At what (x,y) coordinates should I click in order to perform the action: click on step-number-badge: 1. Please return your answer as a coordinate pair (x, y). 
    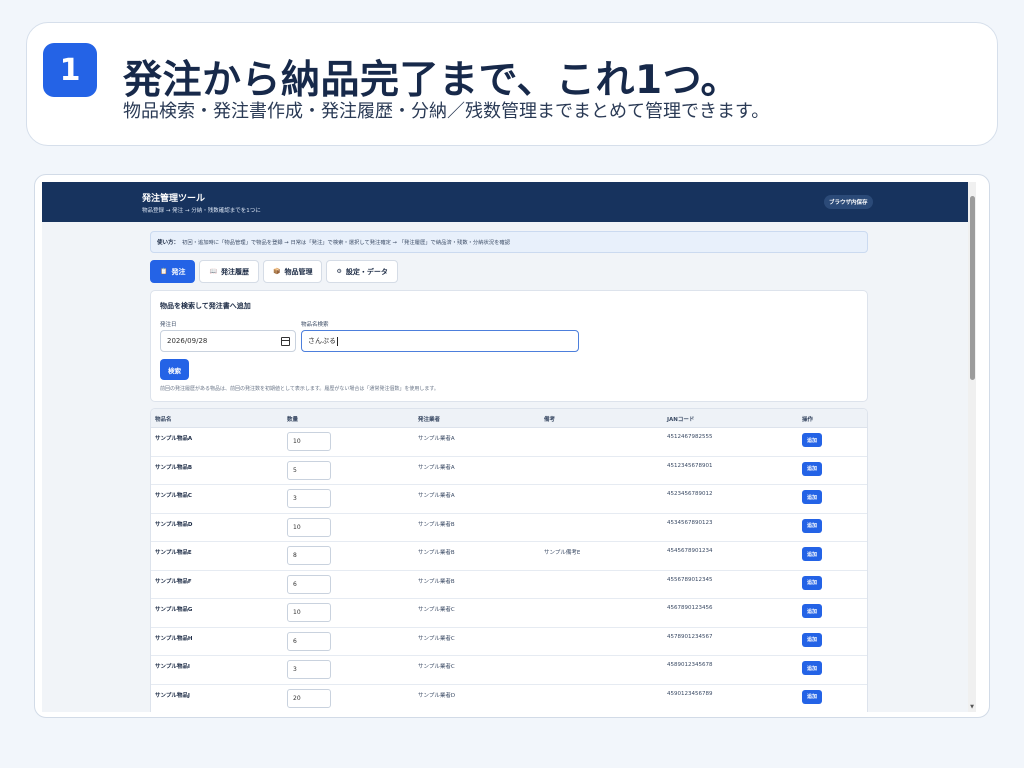
    Looking at the image, I should click on (70, 70).